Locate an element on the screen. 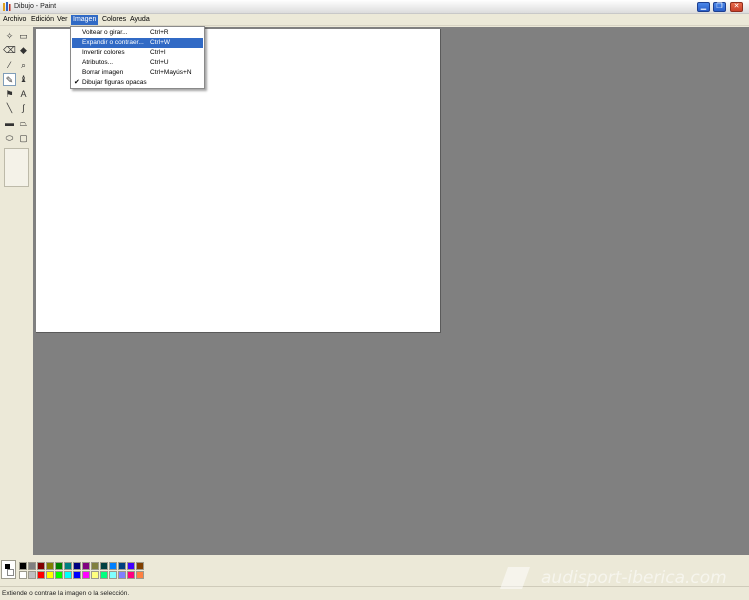  pick-color-icon: ⁄ is located at coordinates (9, 65).